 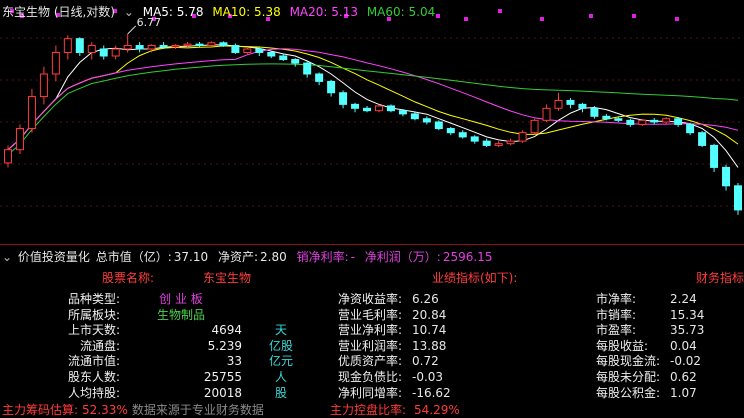 What do you see at coordinates (683, 377) in the screenshot?
I see `row-value: 0.62` at bounding box center [683, 377].